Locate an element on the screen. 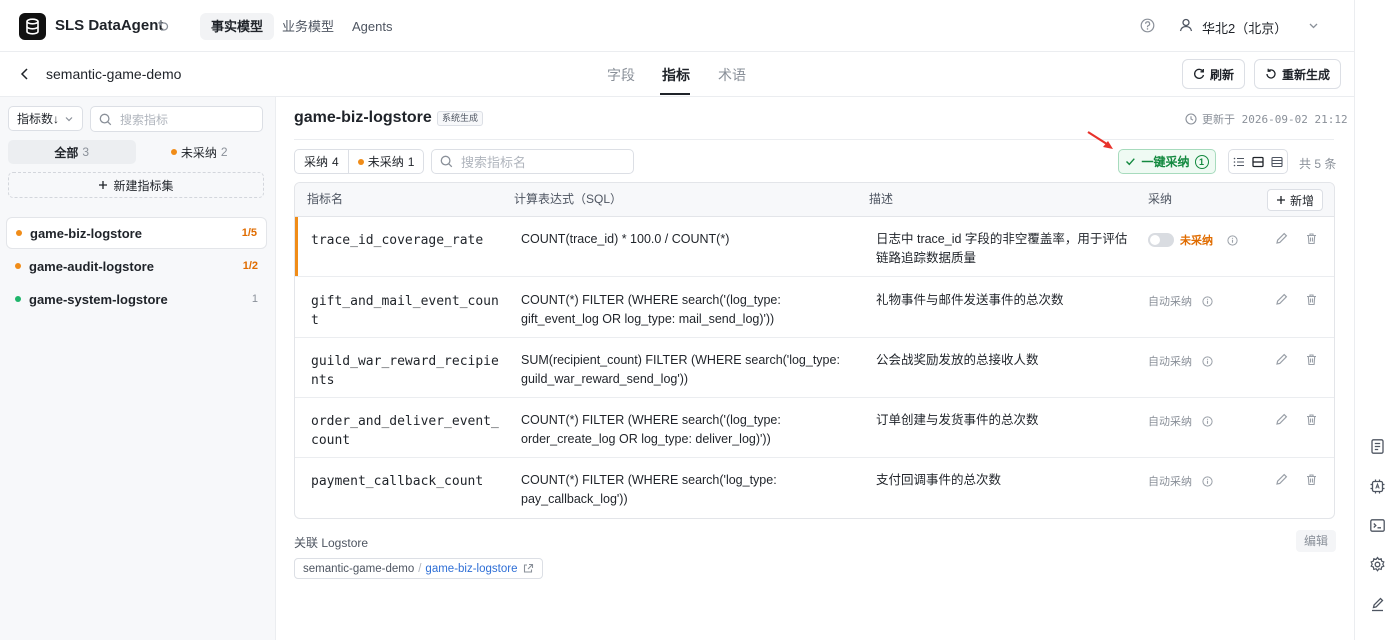 The width and height of the screenshot is (1400, 640). edit-button: 编辑 is located at coordinates (1316, 541).